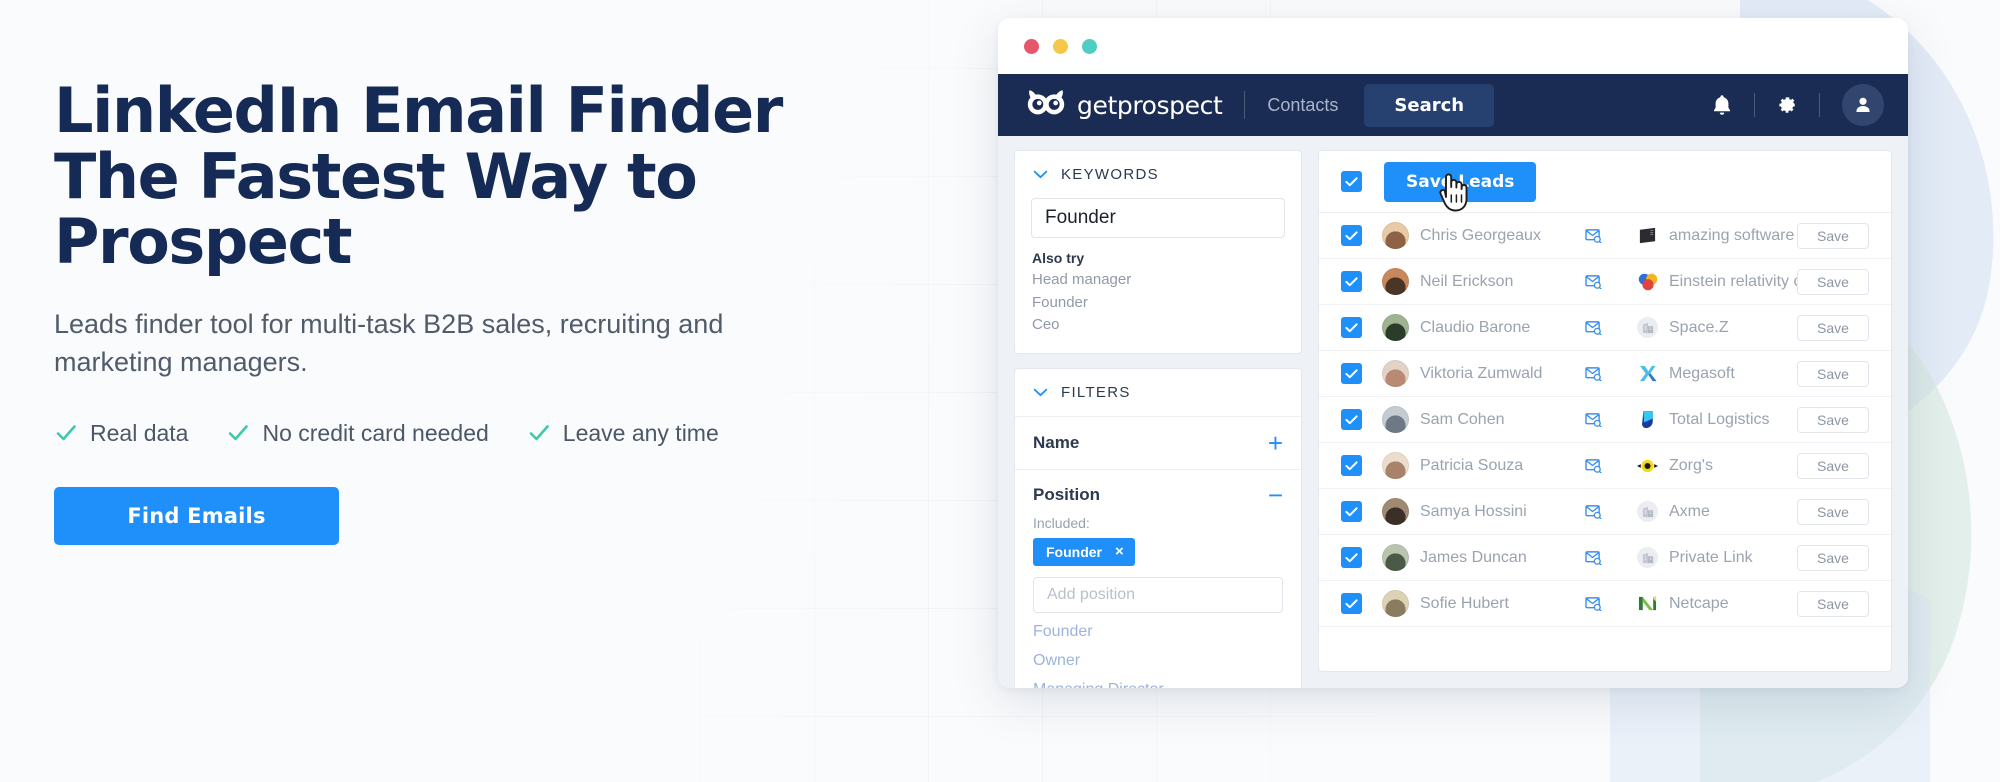  Describe the element at coordinates (196, 515) in the screenshot. I see `find-emails-button: Find Emails` at that location.